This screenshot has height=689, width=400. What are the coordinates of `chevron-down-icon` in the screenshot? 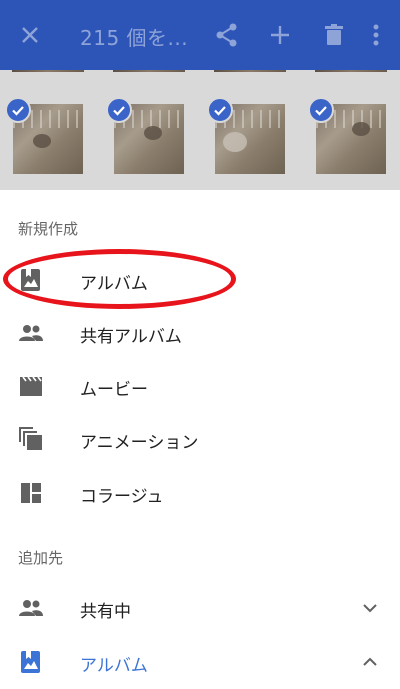 It's located at (370, 608).